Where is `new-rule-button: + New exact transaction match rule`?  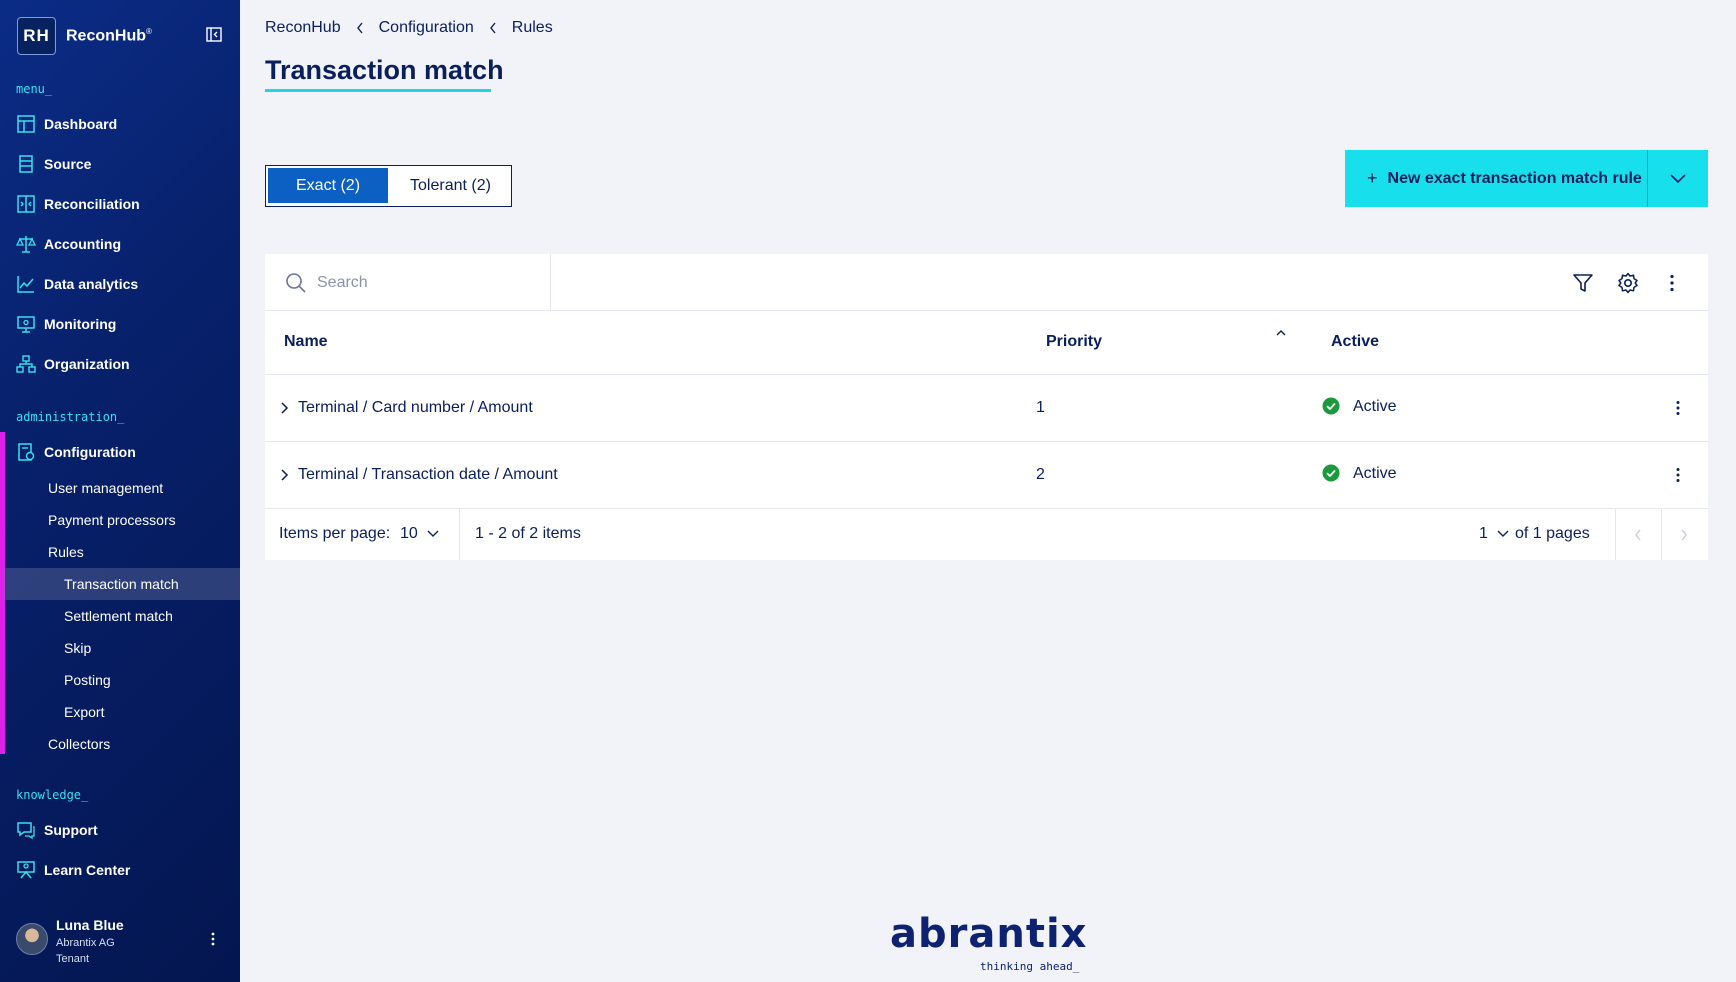
new-rule-button: + New exact transaction match rule is located at coordinates (1496, 178).